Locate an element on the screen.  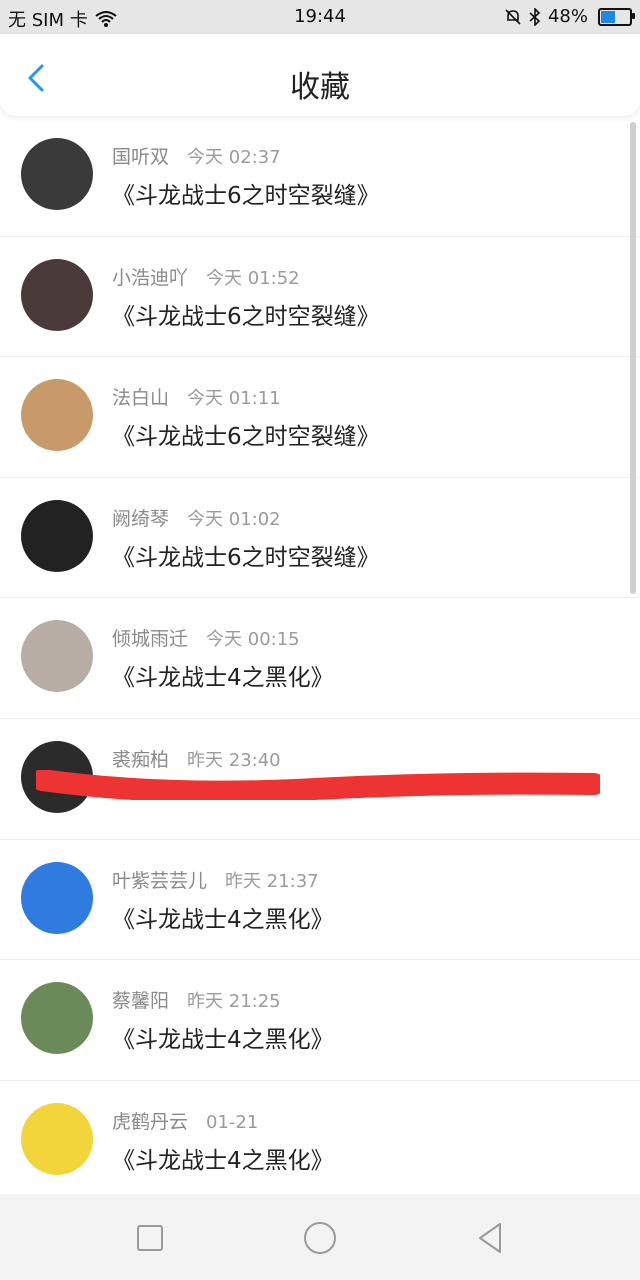
list-item: 蔡馨阳 昨天 21:25 《斗龙战士4之黑化》 is located at coordinates (320, 1020).